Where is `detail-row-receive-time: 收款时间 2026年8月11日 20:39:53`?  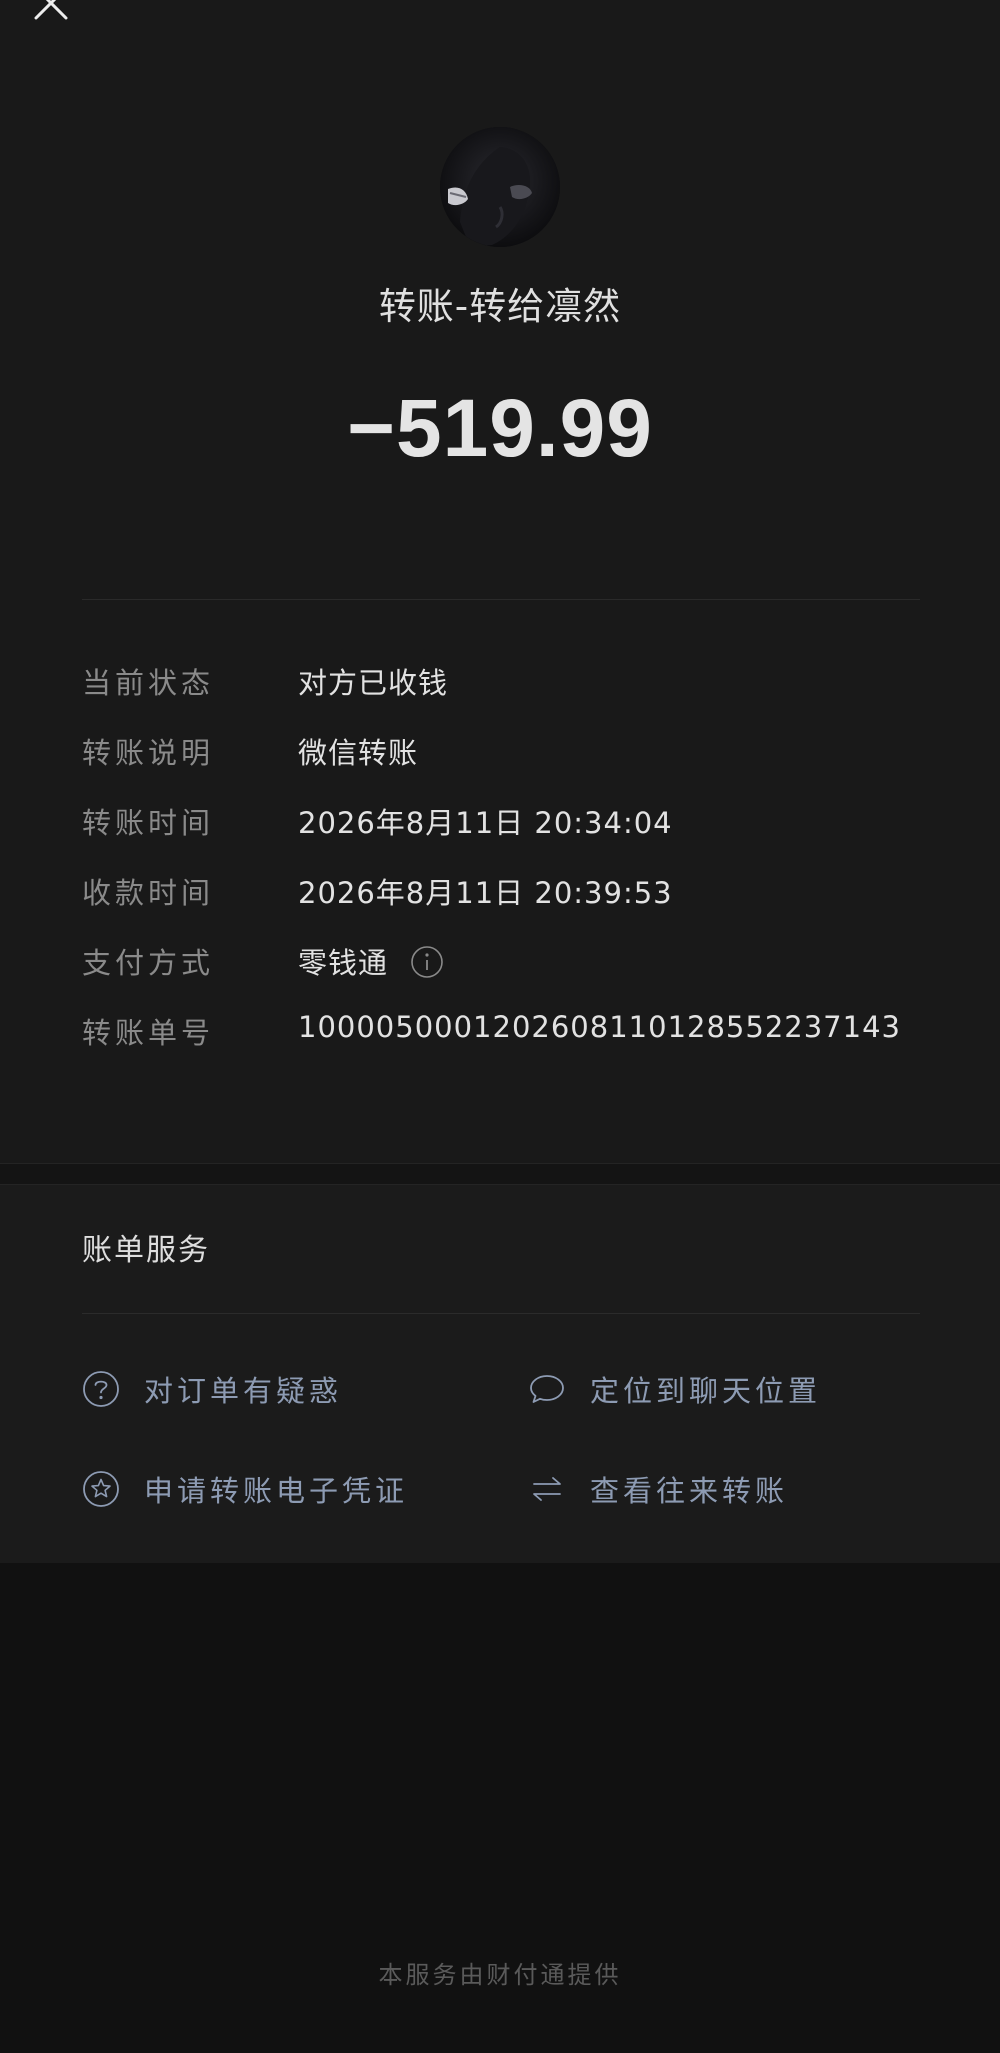 detail-row-receive-time: 收款时间 2026年8月11日 20:39:53 is located at coordinates (501, 905).